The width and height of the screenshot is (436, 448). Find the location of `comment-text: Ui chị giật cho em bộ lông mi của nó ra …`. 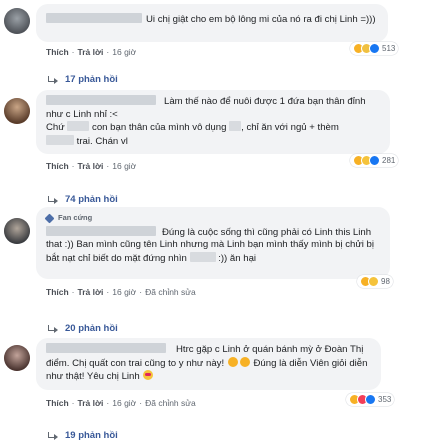

comment-text: Ui chị giật cho em bộ lông mi của nó ra … is located at coordinates (261, 19).